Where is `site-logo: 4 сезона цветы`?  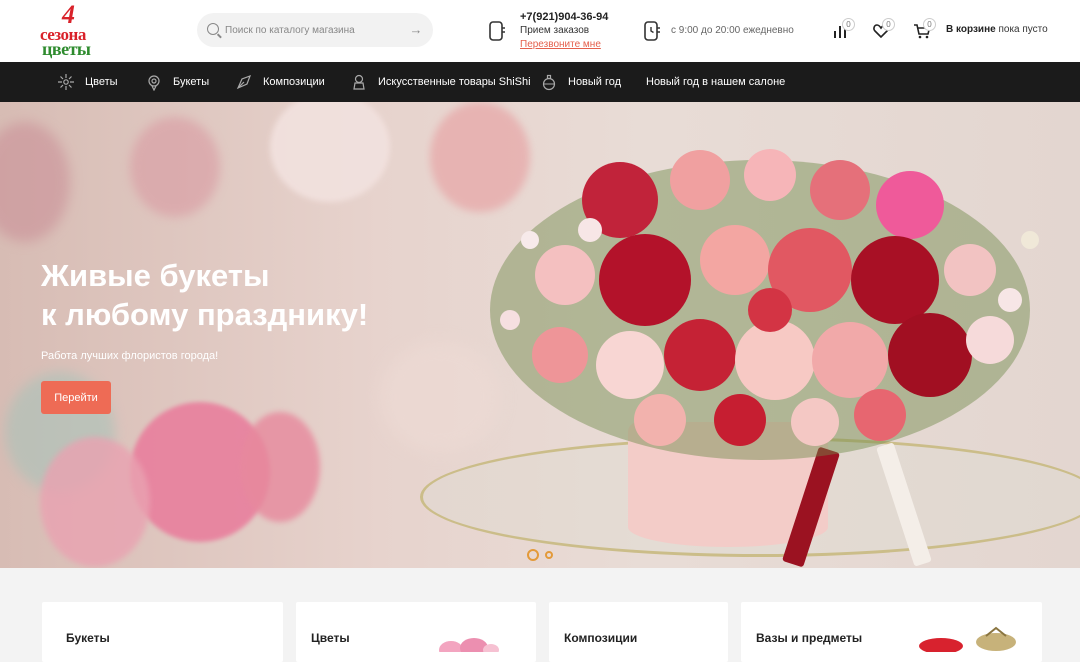
site-logo: 4 сезона цветы is located at coordinates (72, 31).